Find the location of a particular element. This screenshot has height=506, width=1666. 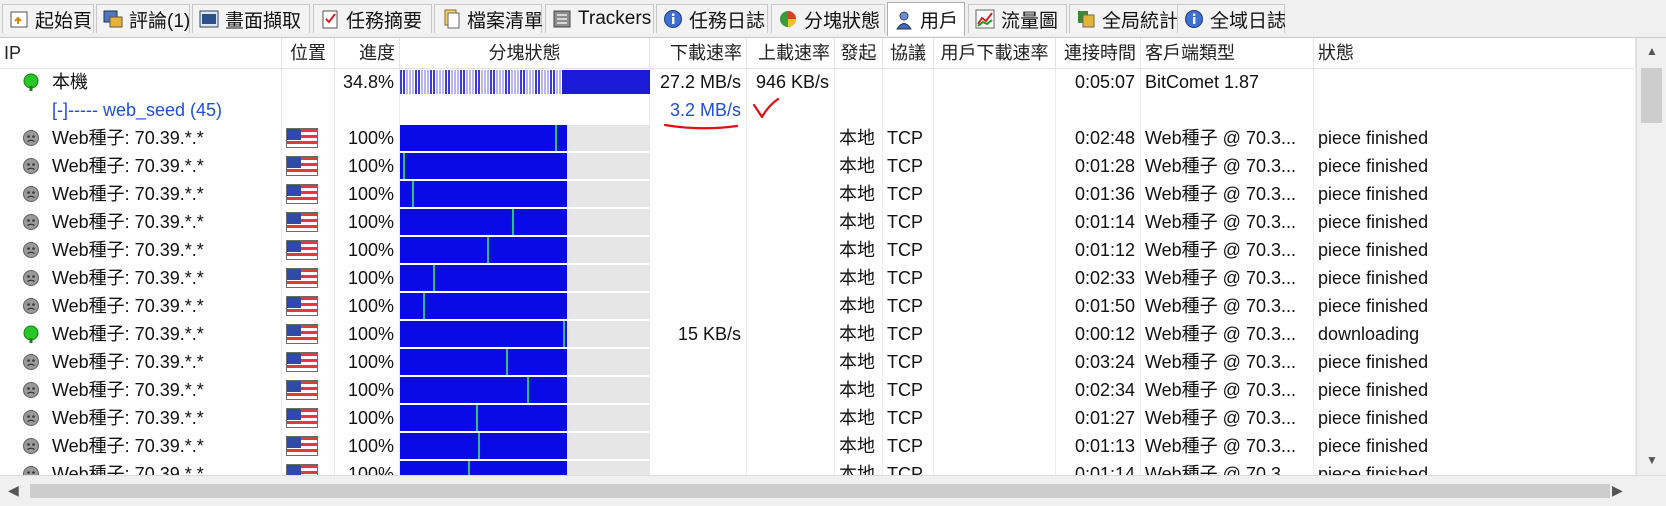

col-header-pieces: 分塊狀態 is located at coordinates (525, 53).